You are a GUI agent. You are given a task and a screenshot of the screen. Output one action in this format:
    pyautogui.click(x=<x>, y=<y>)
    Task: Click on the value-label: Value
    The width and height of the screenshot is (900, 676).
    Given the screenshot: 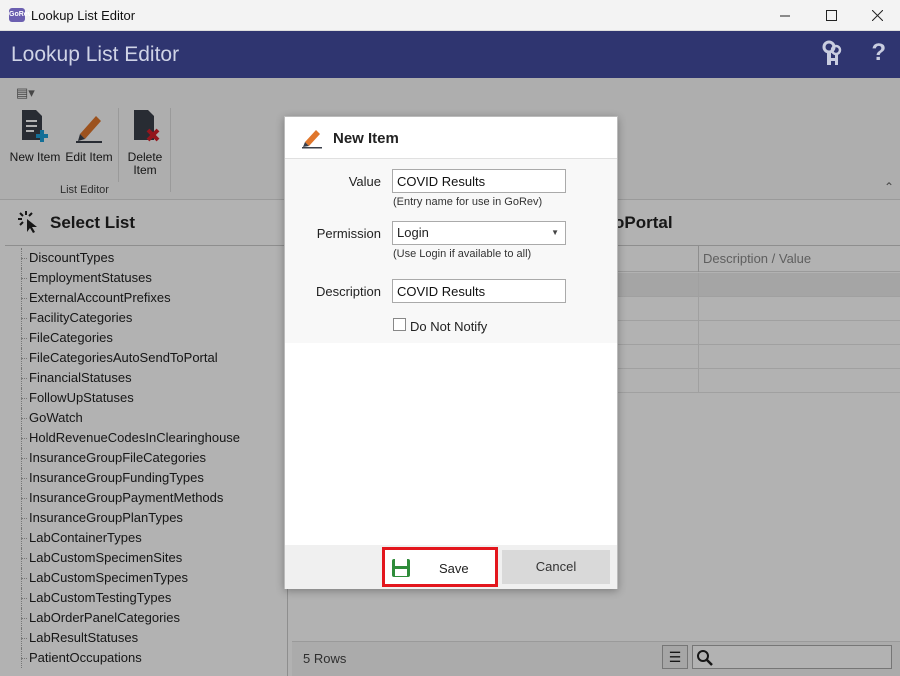 What is the action you would take?
    pyautogui.click(x=364, y=181)
    